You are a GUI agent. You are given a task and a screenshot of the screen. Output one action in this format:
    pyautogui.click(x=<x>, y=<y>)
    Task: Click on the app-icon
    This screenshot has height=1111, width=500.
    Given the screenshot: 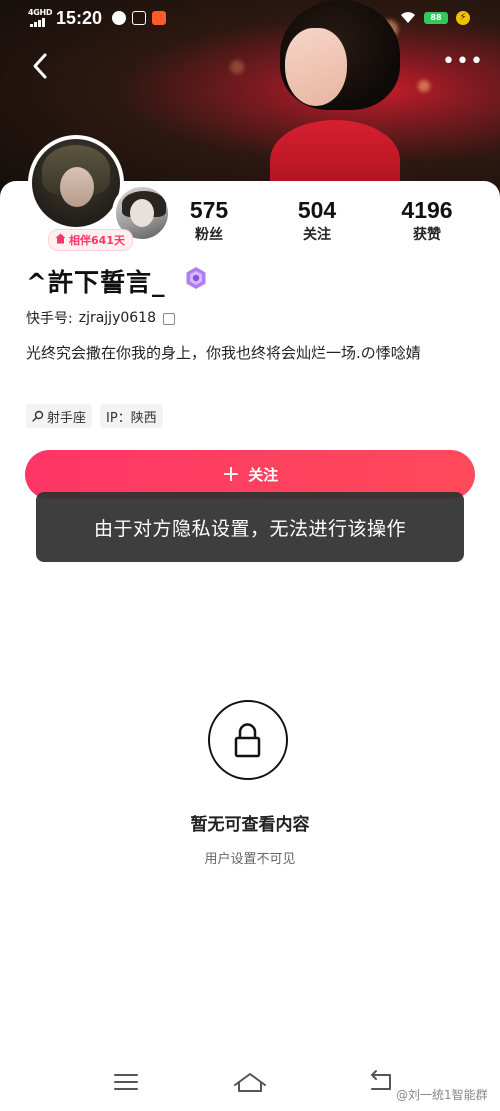 What is the action you would take?
    pyautogui.click(x=159, y=18)
    